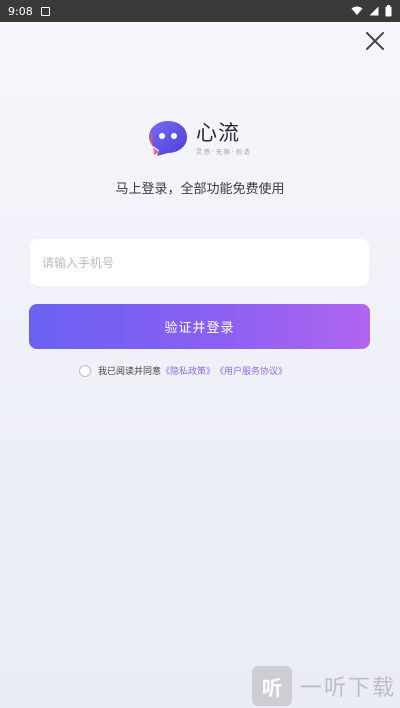 This screenshot has width=400, height=708. I want to click on watermark-badge: 听, so click(271, 686).